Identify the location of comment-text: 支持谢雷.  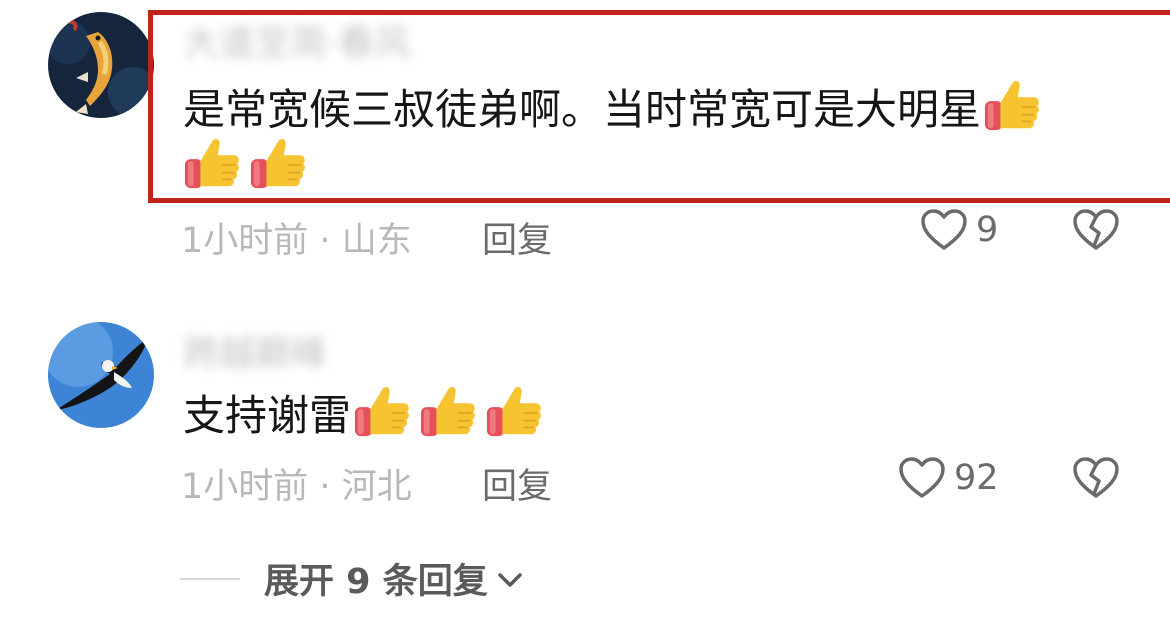
(367, 418).